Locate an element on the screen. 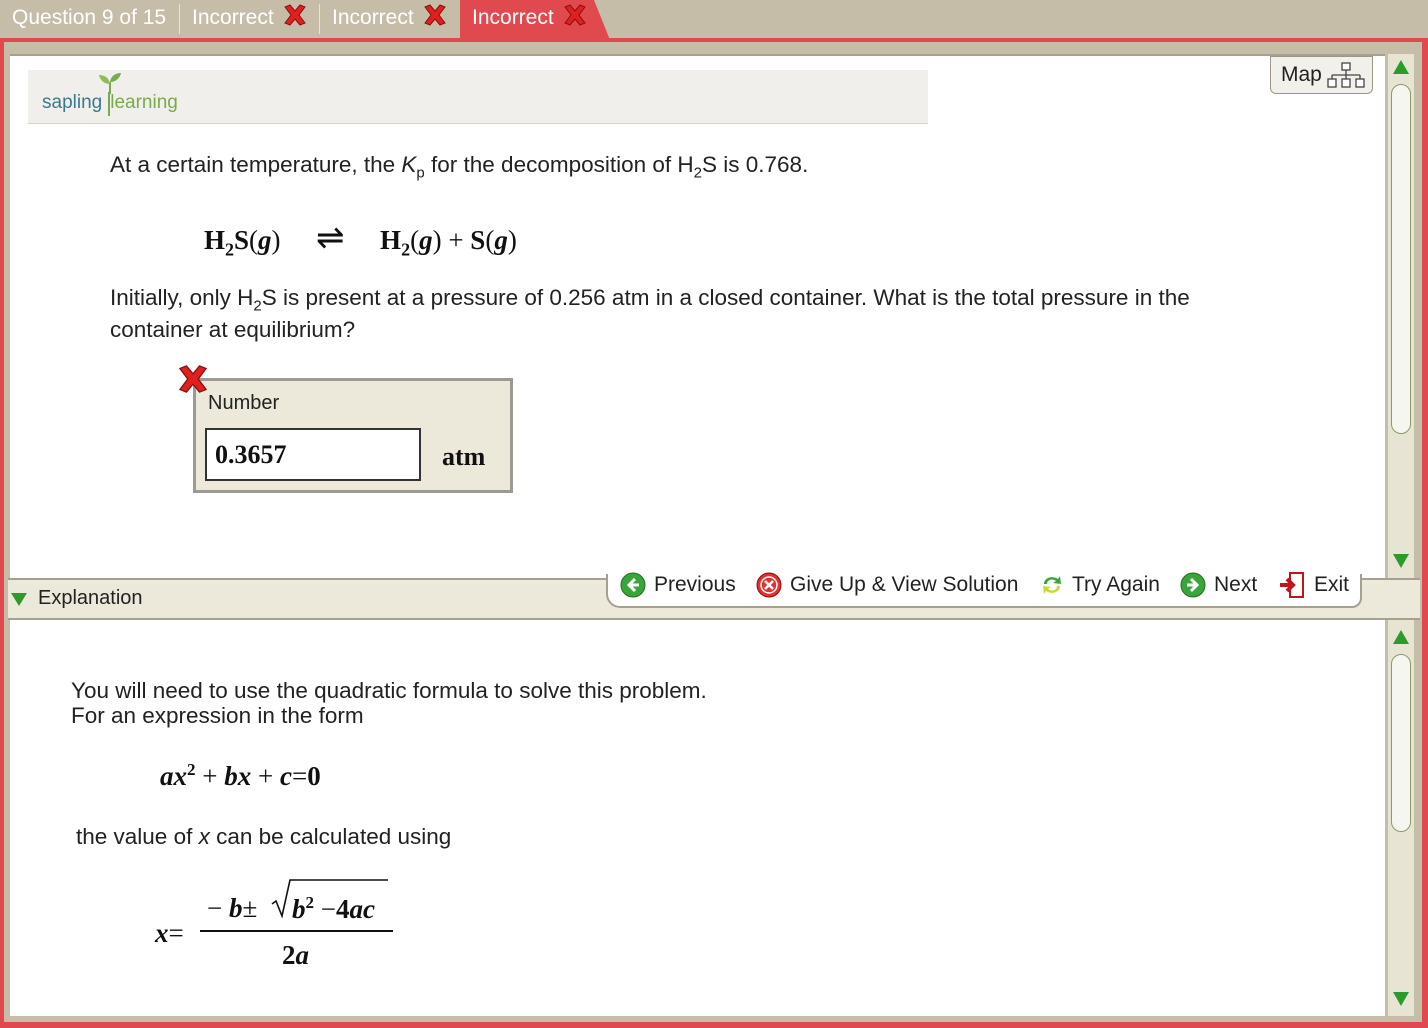 The width and height of the screenshot is (1428, 1028). next-button: Next is located at coordinates (1218, 585).